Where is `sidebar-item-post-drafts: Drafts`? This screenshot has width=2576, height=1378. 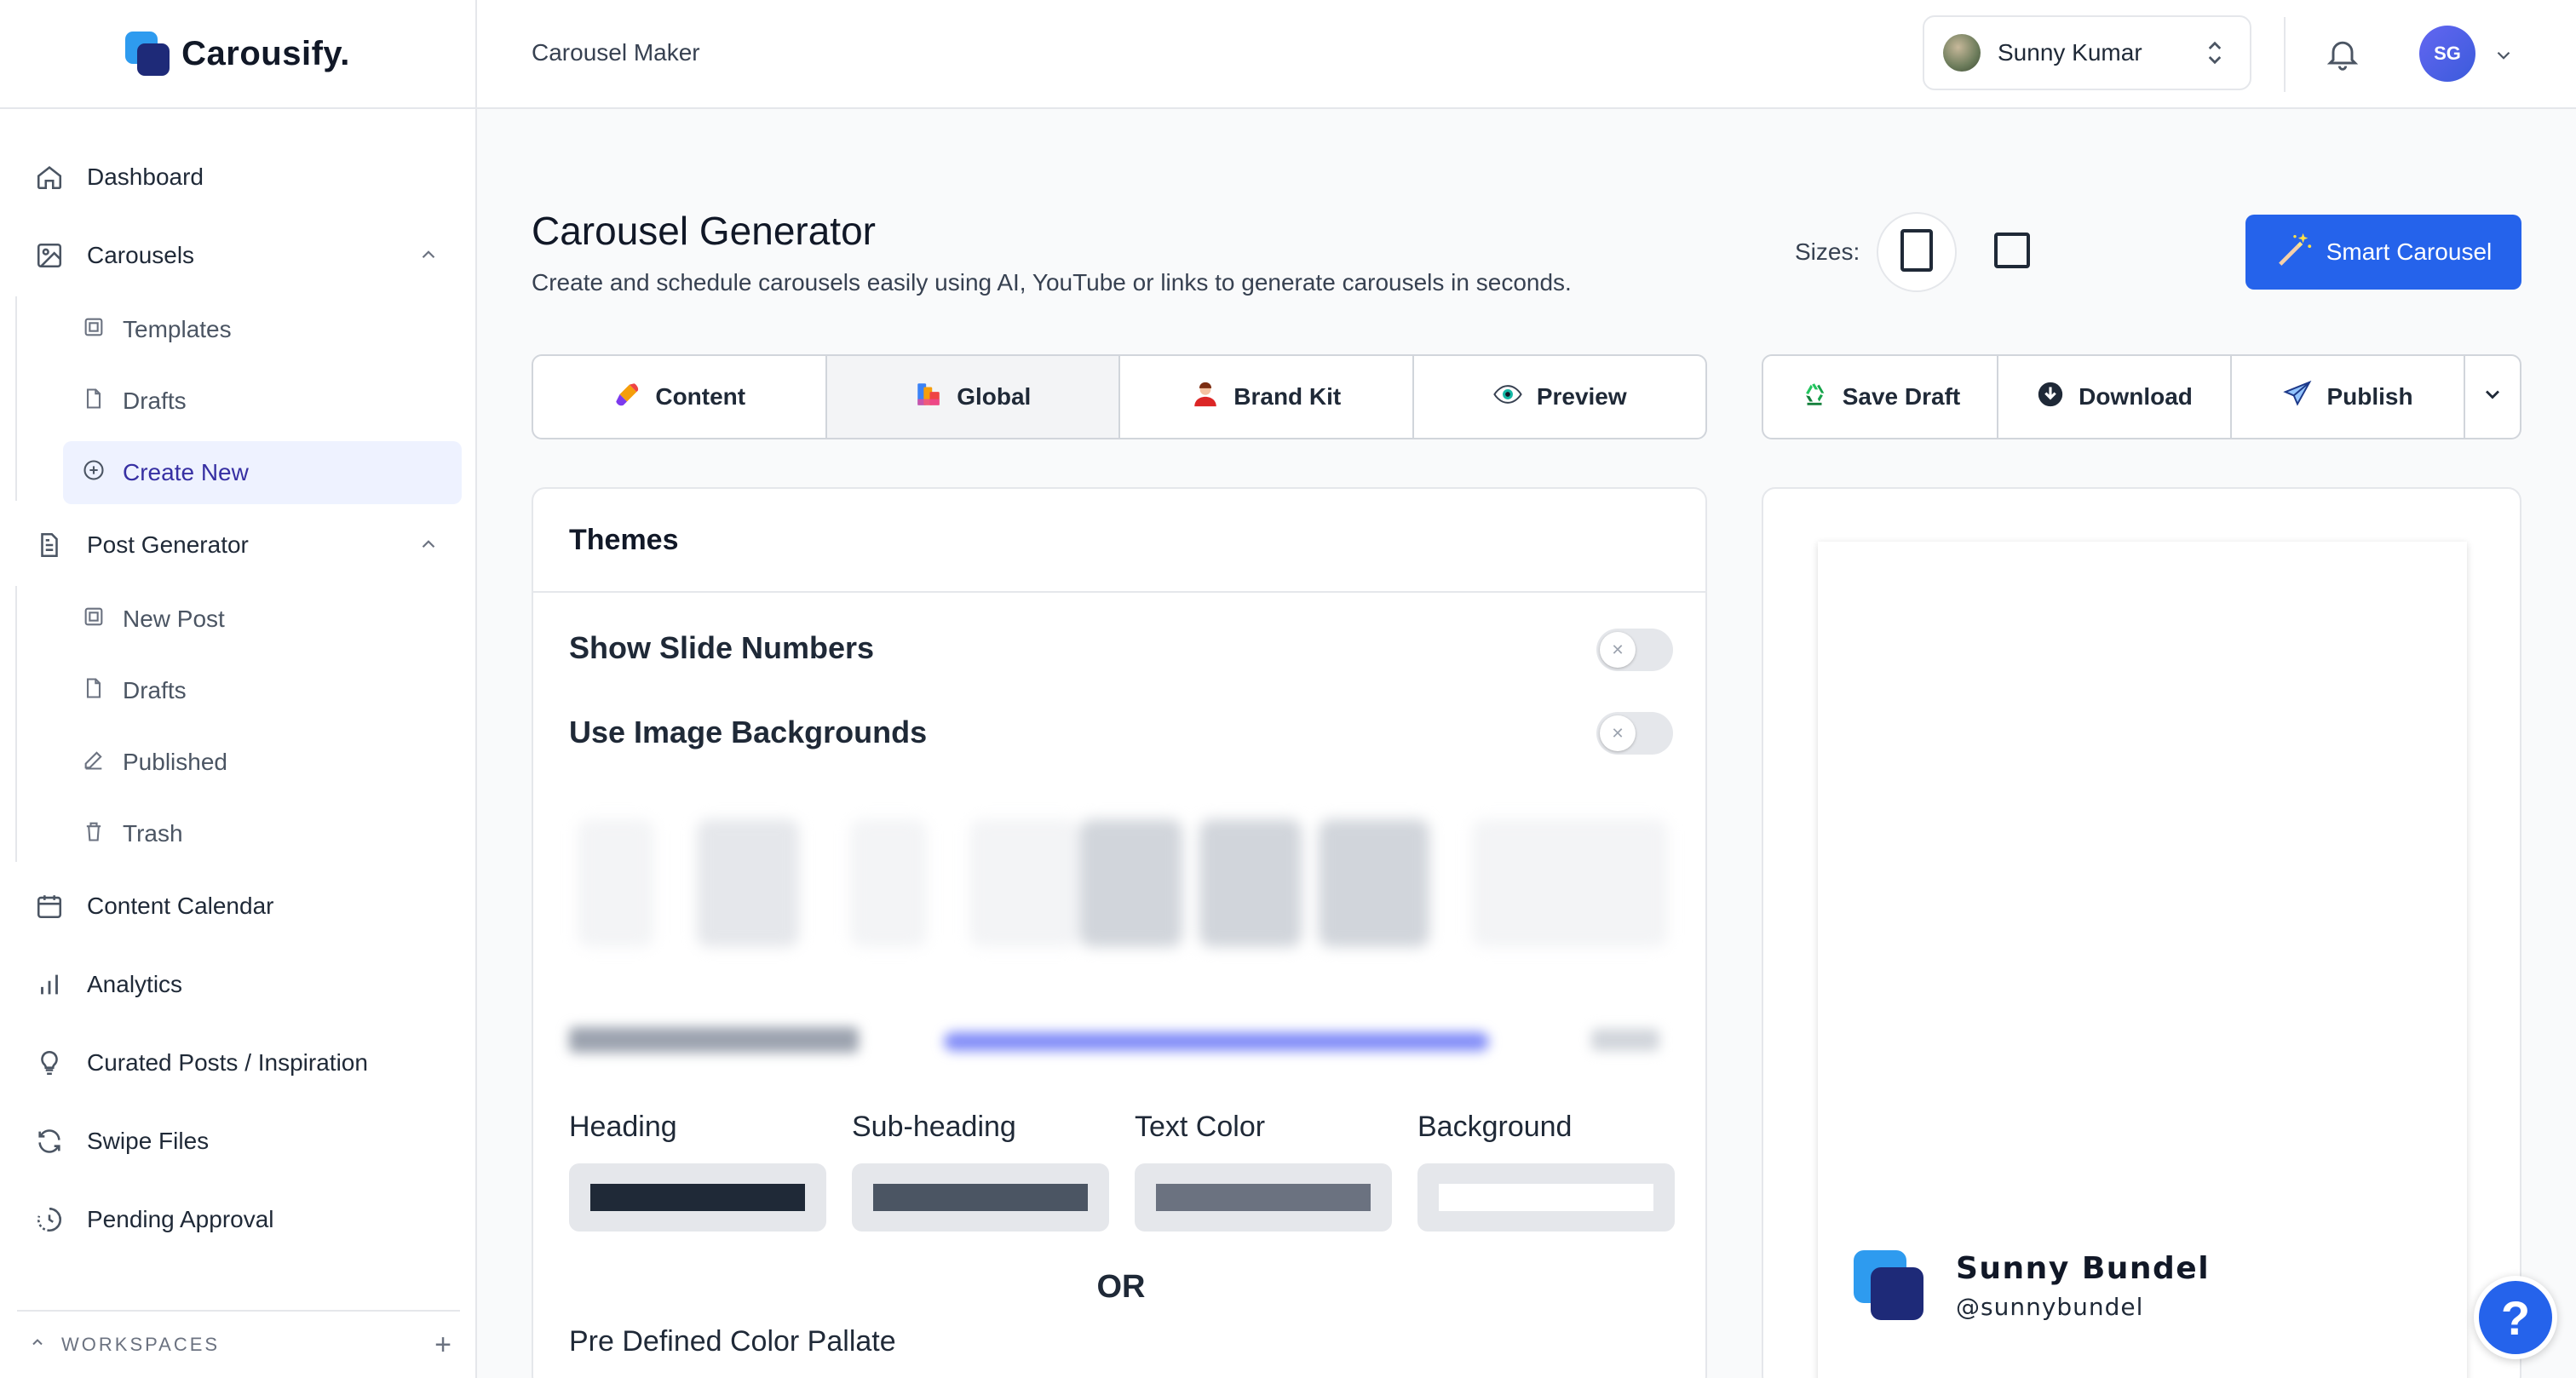
sidebar-item-post-drafts: Drafts is located at coordinates (262, 691).